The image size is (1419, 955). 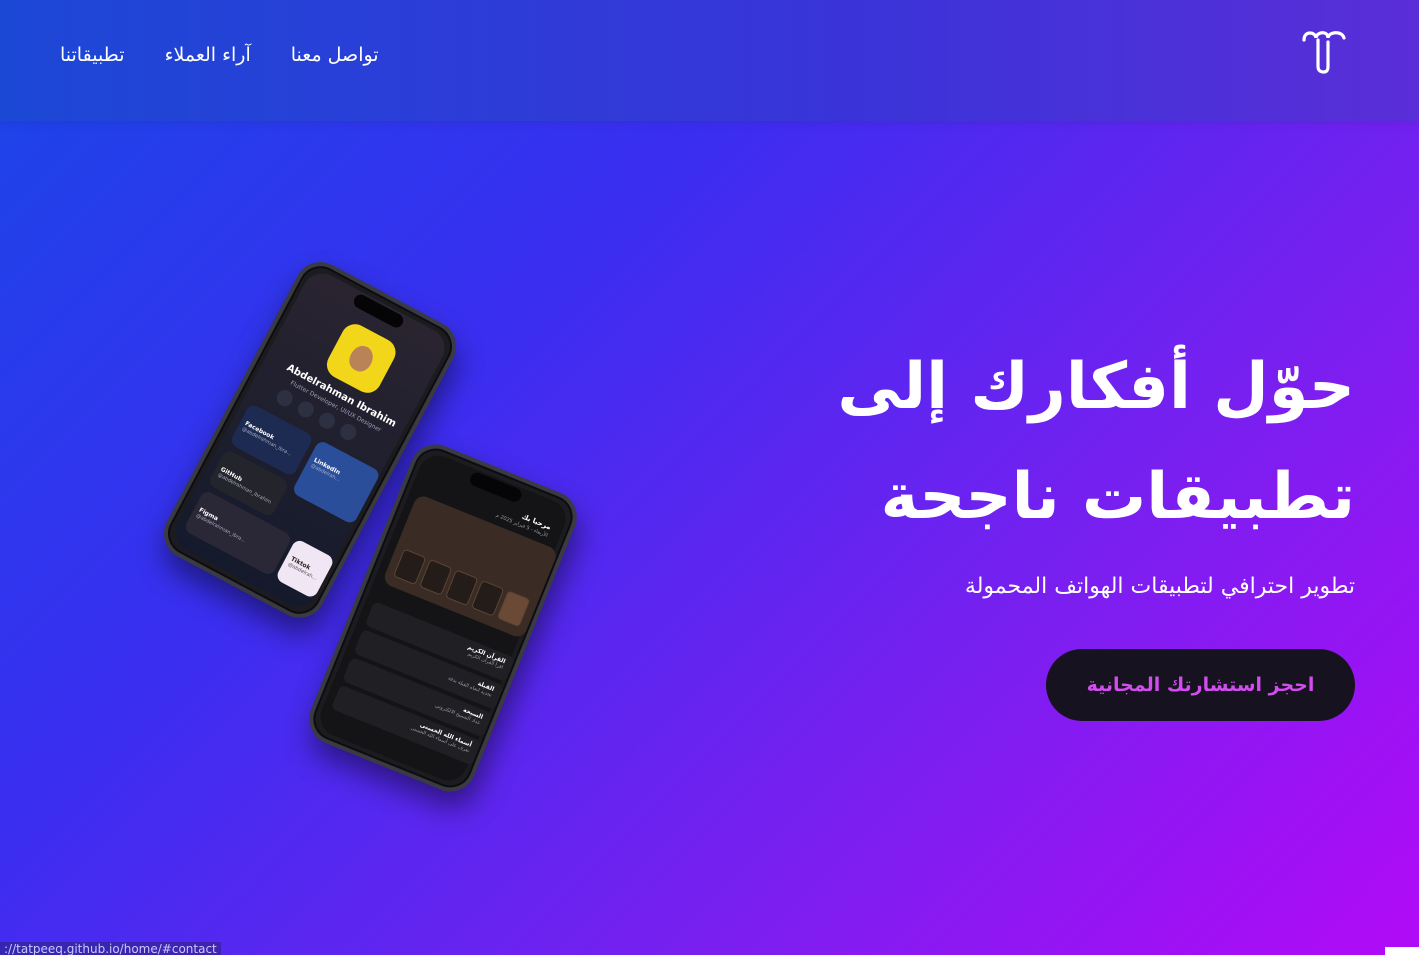 What do you see at coordinates (92, 55) in the screenshot?
I see `nav-link-our-apps: تطبيقاتنا` at bounding box center [92, 55].